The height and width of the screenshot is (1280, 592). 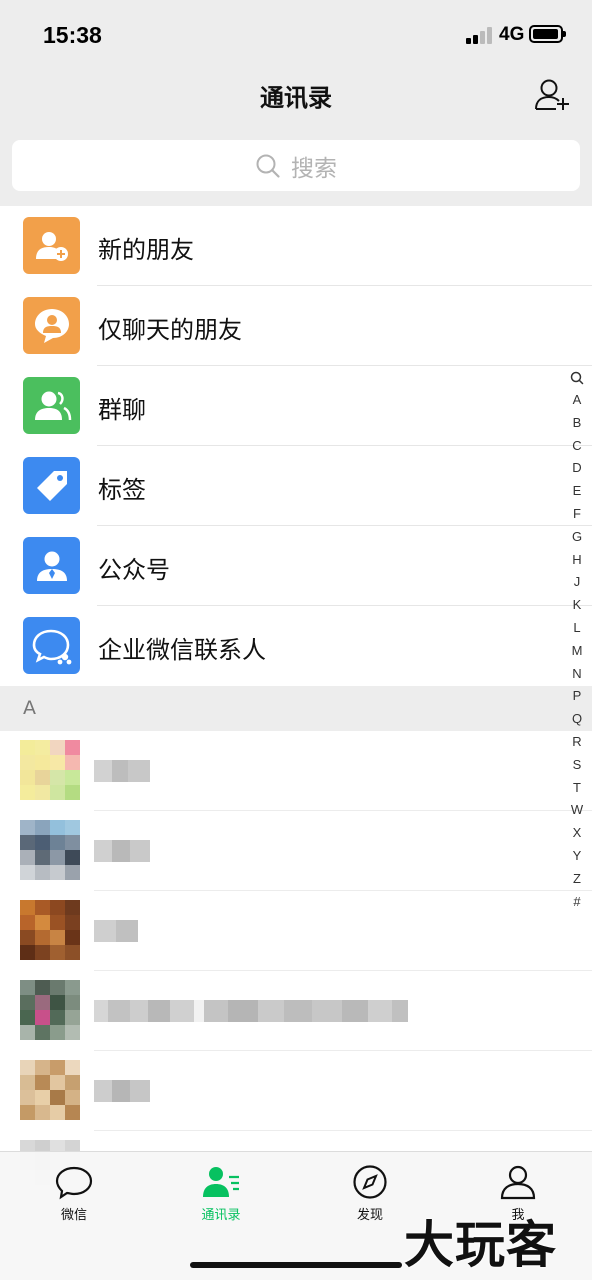 What do you see at coordinates (576, 468) in the screenshot?
I see `index-letter: D` at bounding box center [576, 468].